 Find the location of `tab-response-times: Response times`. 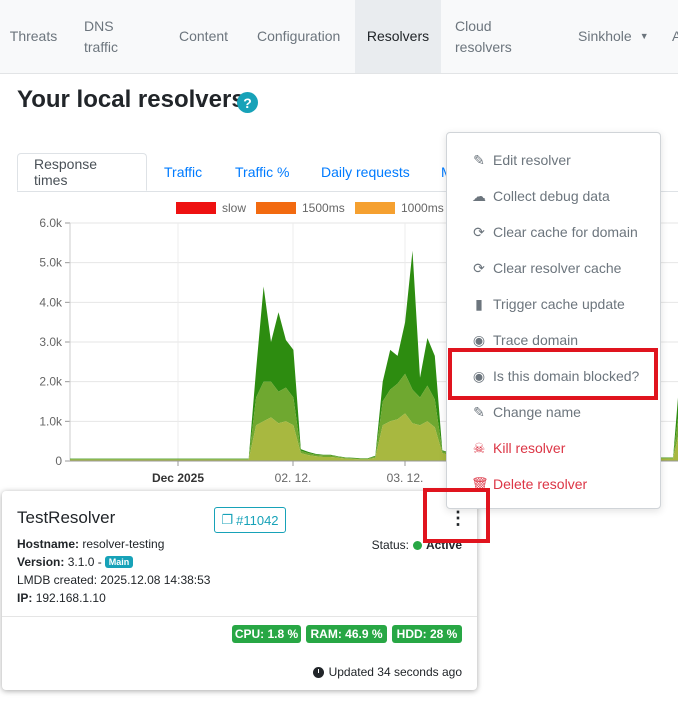

tab-response-times: Response times is located at coordinates (82, 172).